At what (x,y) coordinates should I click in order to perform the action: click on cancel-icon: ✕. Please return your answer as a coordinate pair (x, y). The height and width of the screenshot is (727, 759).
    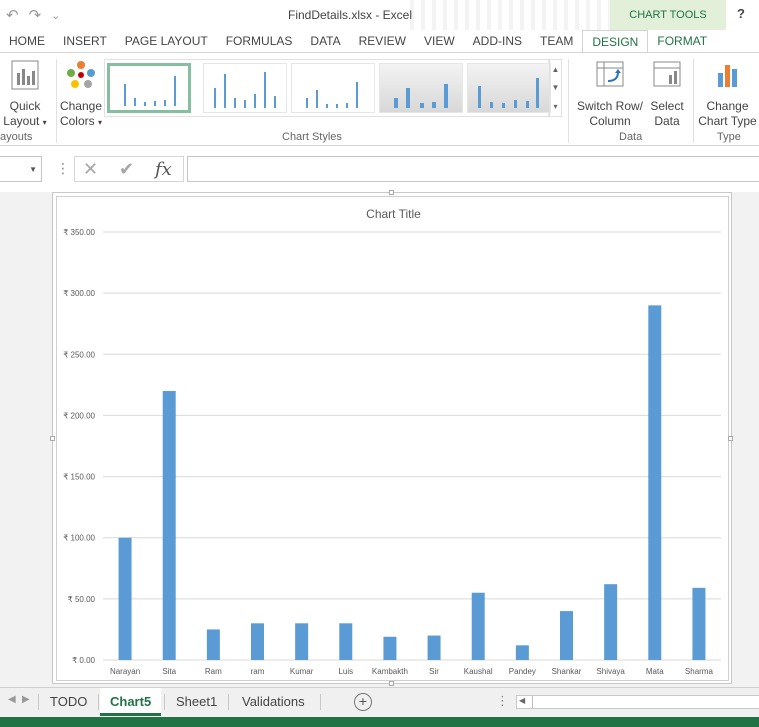
    Looking at the image, I should click on (90, 169).